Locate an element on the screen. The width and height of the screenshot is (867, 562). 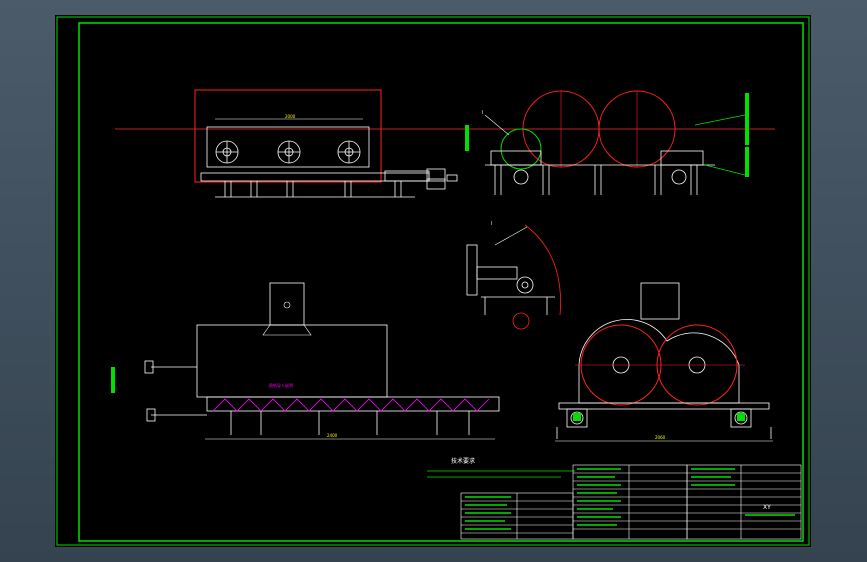
svg-text: 2400 is located at coordinates (332, 435).